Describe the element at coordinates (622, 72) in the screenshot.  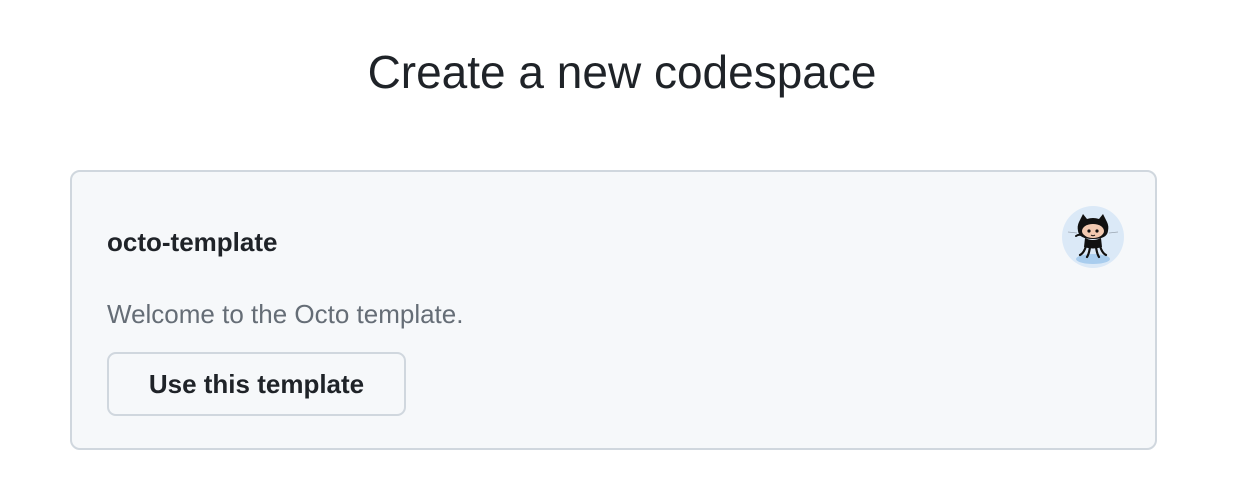
I see `page-title: Create a new codespace` at that location.